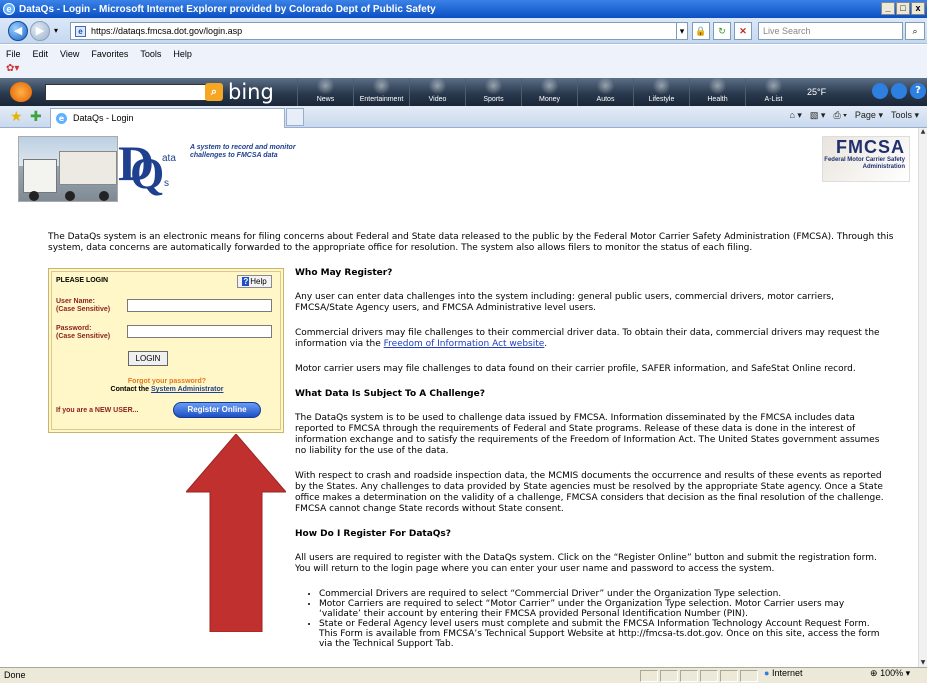 The image size is (927, 683). I want to click on forgot-password-link: Forgot your password?, so click(167, 381).